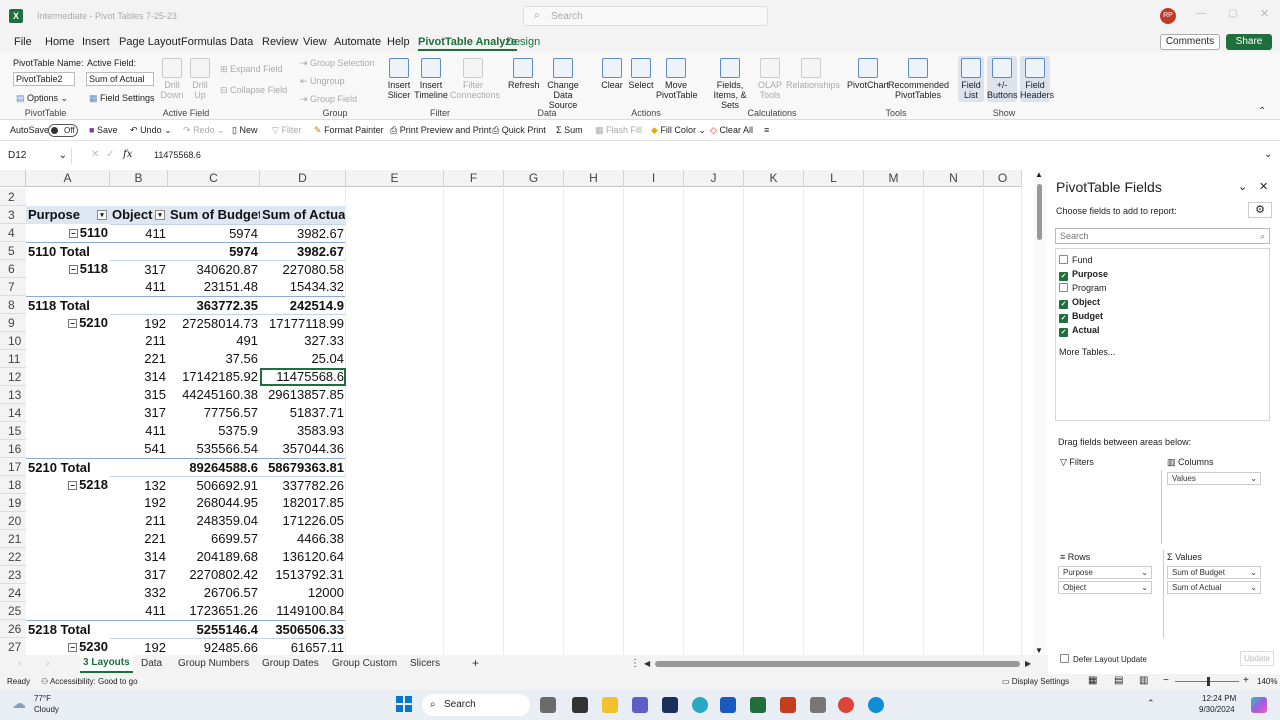  I want to click on row-header: 2, so click(13, 197).